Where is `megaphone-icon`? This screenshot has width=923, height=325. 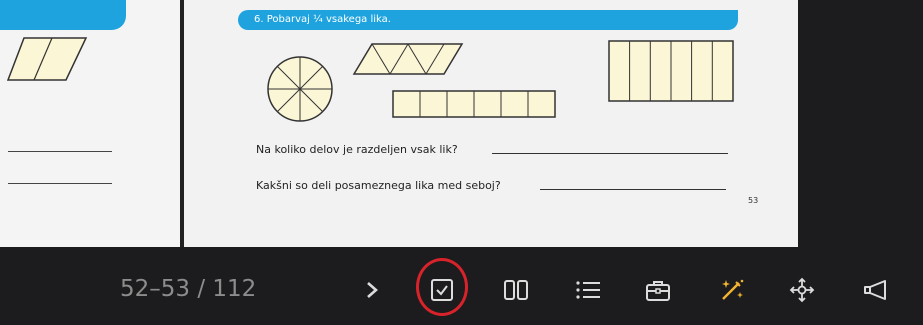
megaphone-icon is located at coordinates (875, 290).